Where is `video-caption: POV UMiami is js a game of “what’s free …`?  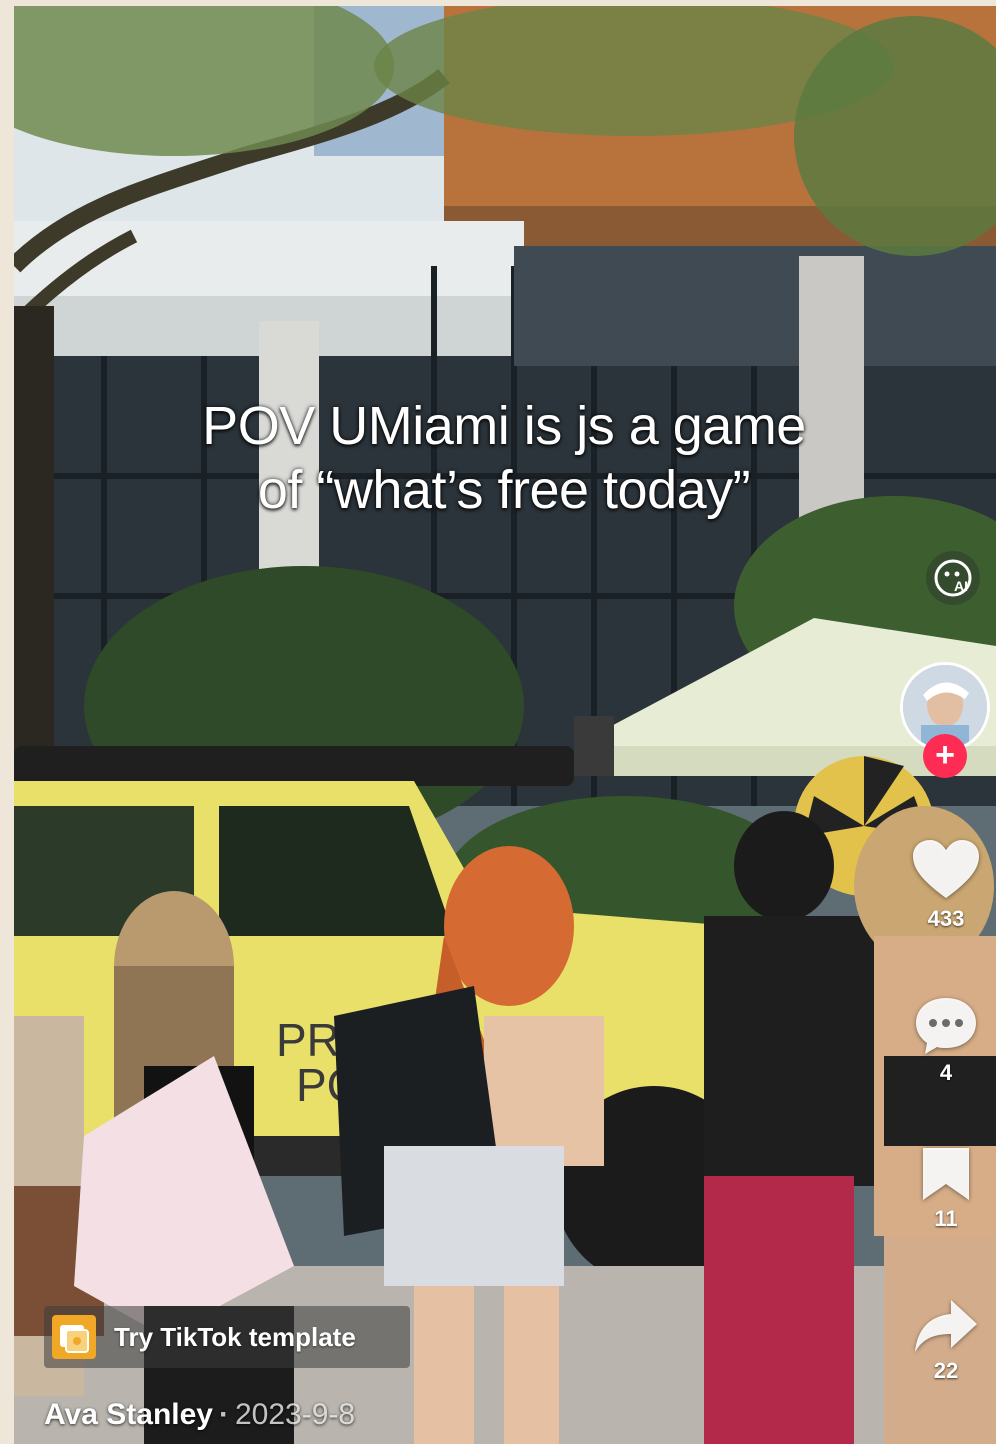 video-caption: POV UMiami is js a game of “what’s free … is located at coordinates (504, 458).